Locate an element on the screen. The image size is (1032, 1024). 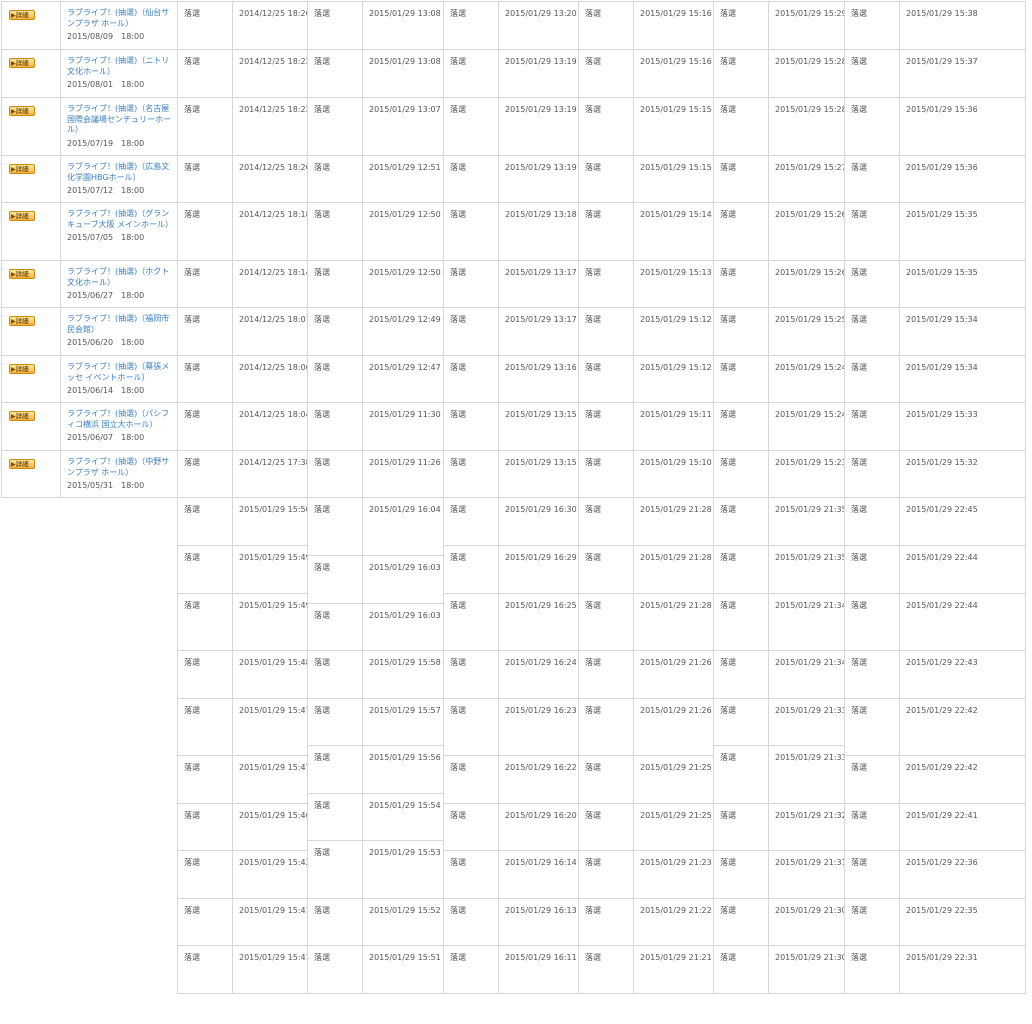
performance-date: 2015/07/05 18:00 is located at coordinates (106, 237).